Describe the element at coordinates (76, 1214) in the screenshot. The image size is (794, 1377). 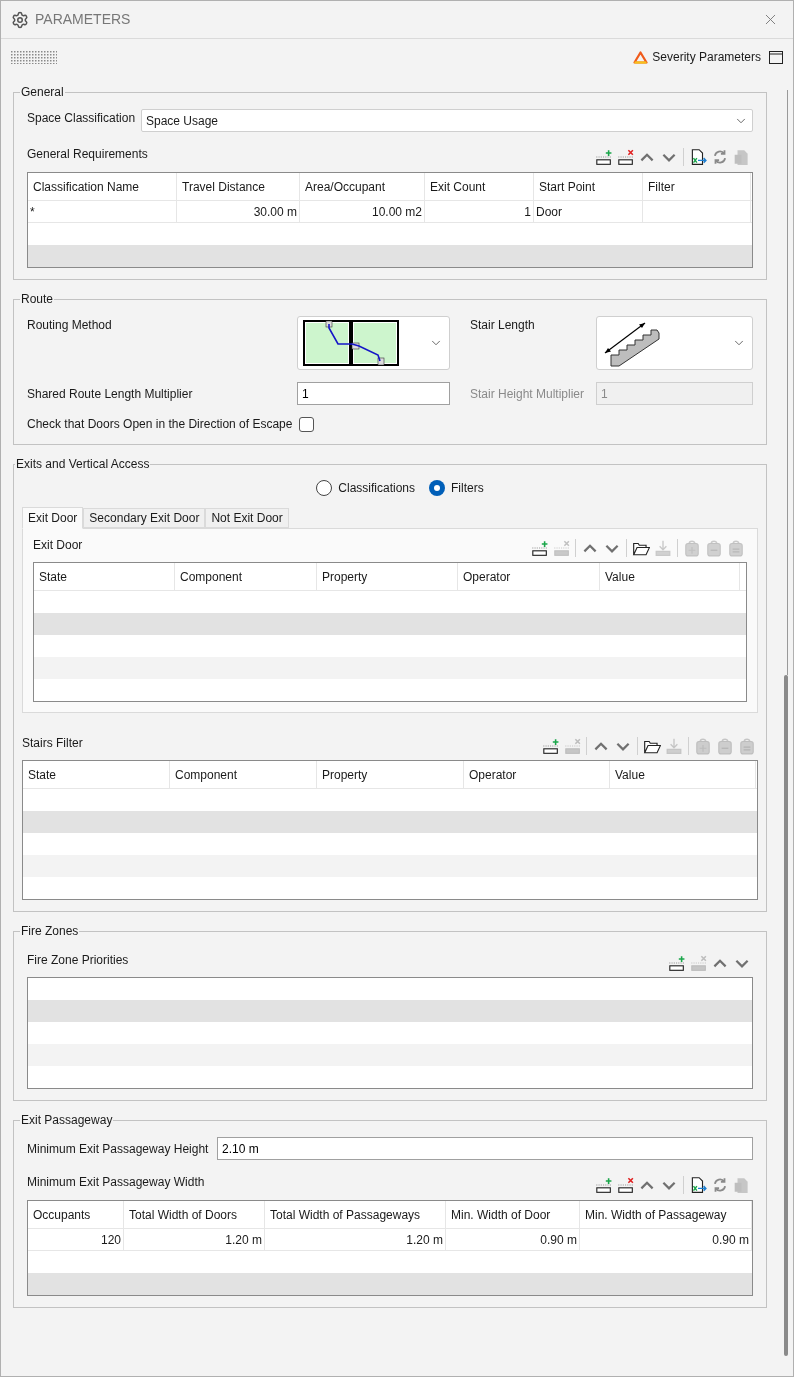
I see `column-header: Occupants` at that location.